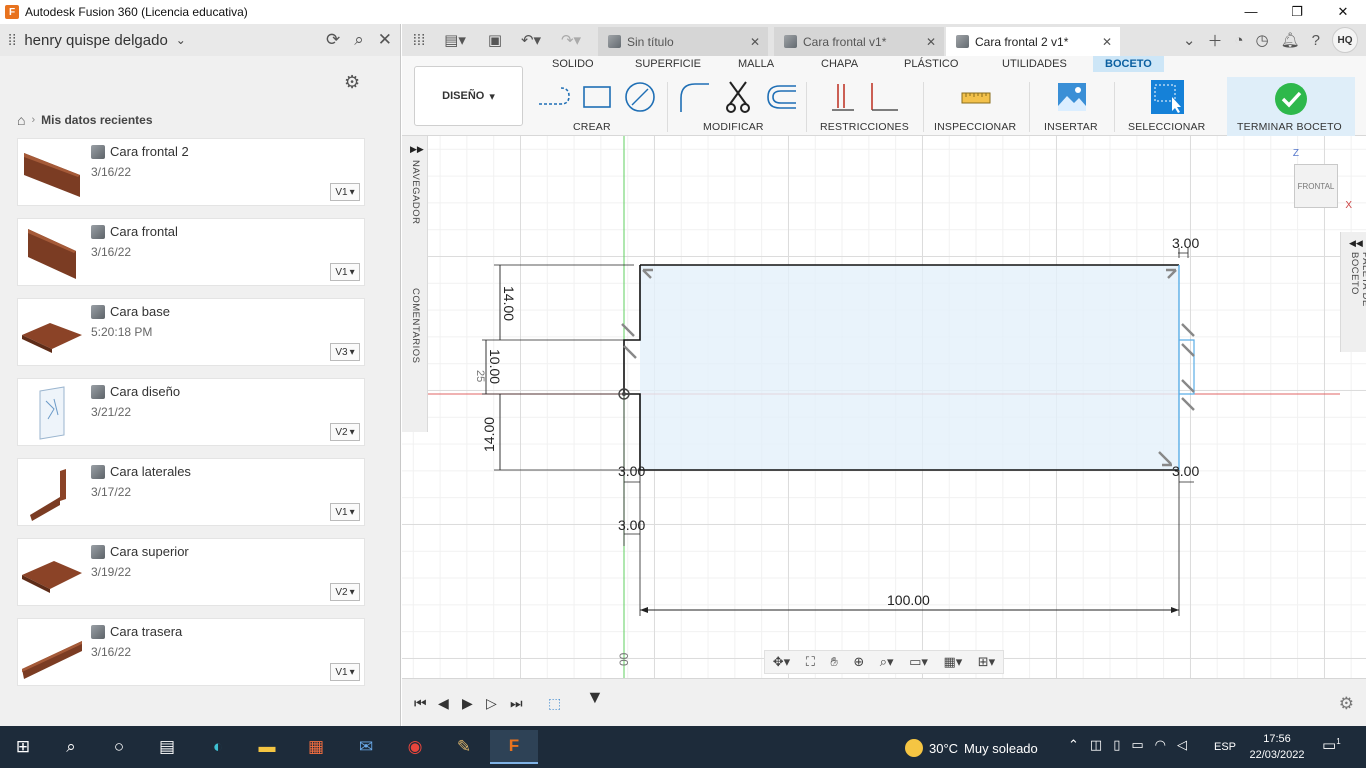  I want to click on maximize-button: ❐, so click(1297, 12).